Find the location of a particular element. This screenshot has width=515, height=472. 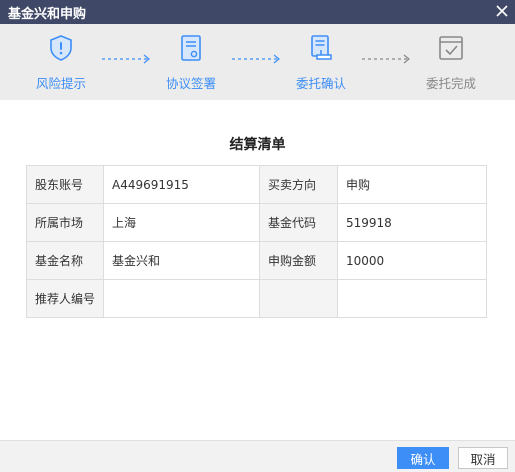

field-label: 所属市场 is located at coordinates (65, 222).